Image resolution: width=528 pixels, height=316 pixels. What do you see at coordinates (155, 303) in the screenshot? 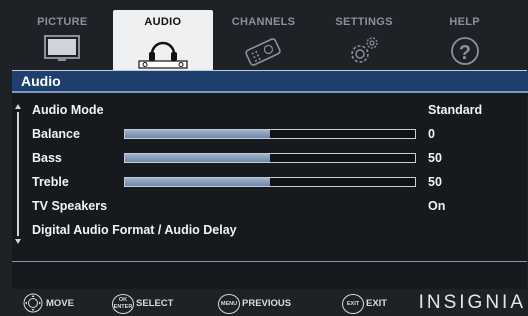
I see `hint-select-text: SELECT` at bounding box center [155, 303].